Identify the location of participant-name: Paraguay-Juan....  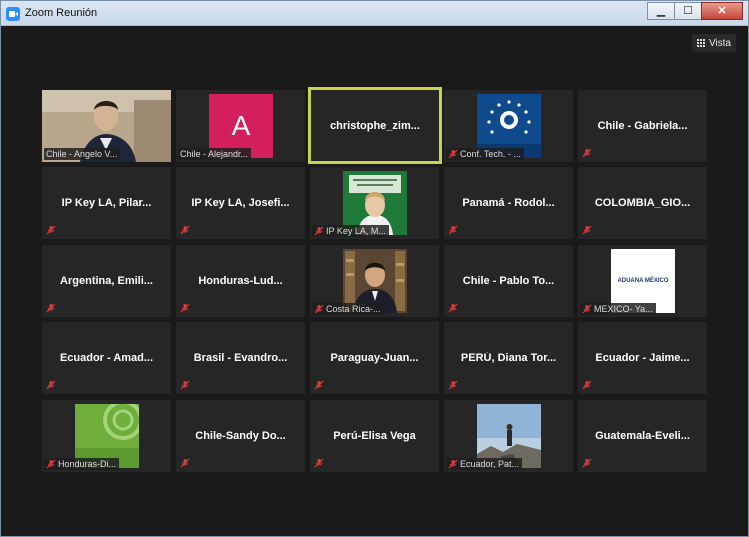
(374, 358).